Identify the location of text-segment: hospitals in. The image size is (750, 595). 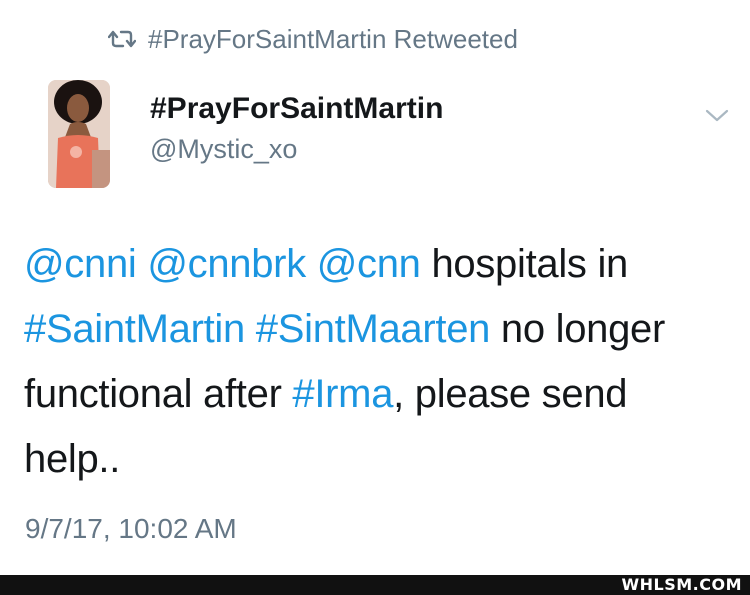
(524, 264).